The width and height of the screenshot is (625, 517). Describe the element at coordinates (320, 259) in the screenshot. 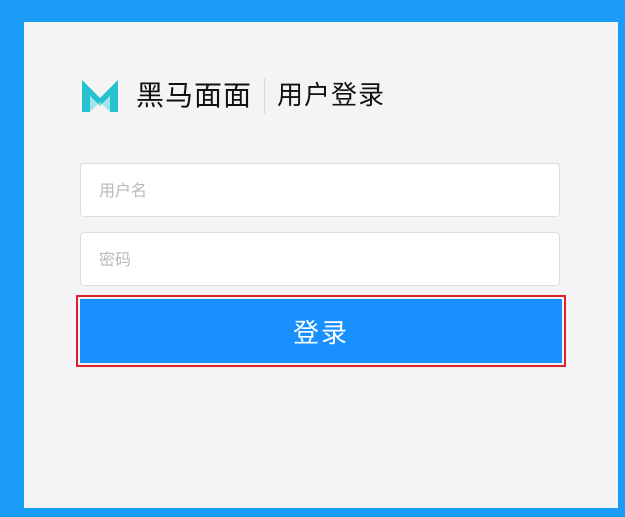

I see `password-input` at that location.